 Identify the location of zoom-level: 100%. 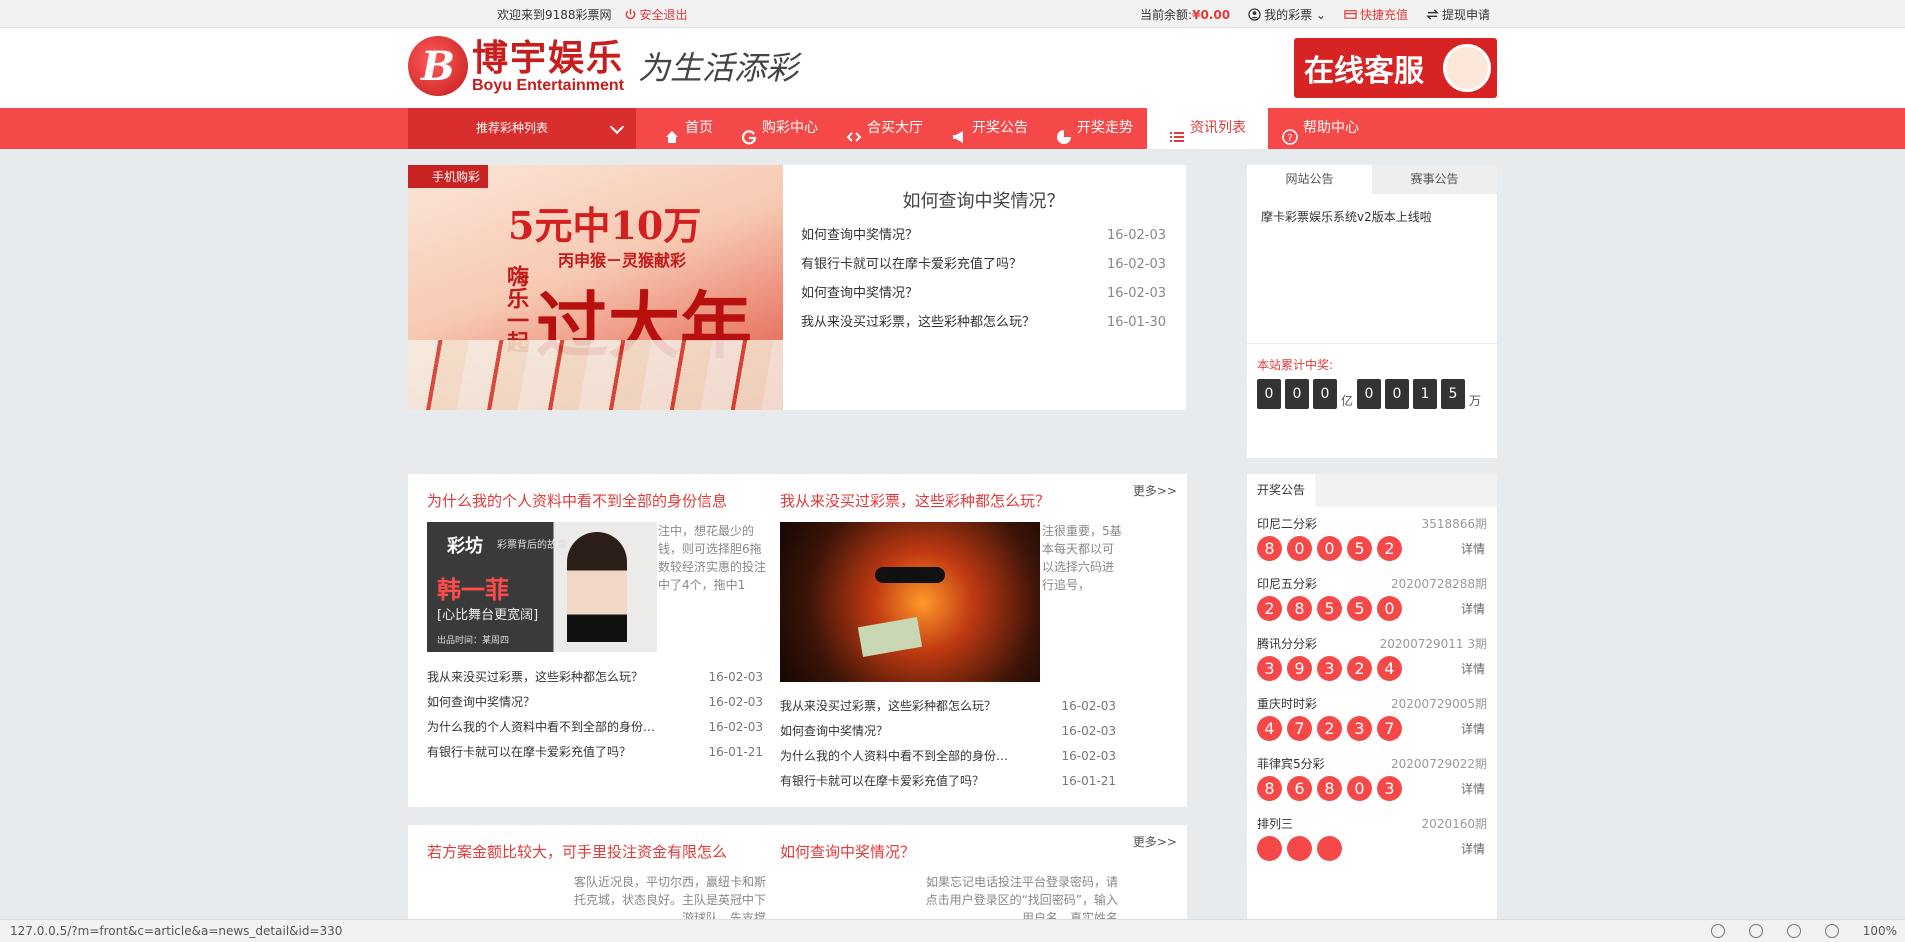
(1879, 931).